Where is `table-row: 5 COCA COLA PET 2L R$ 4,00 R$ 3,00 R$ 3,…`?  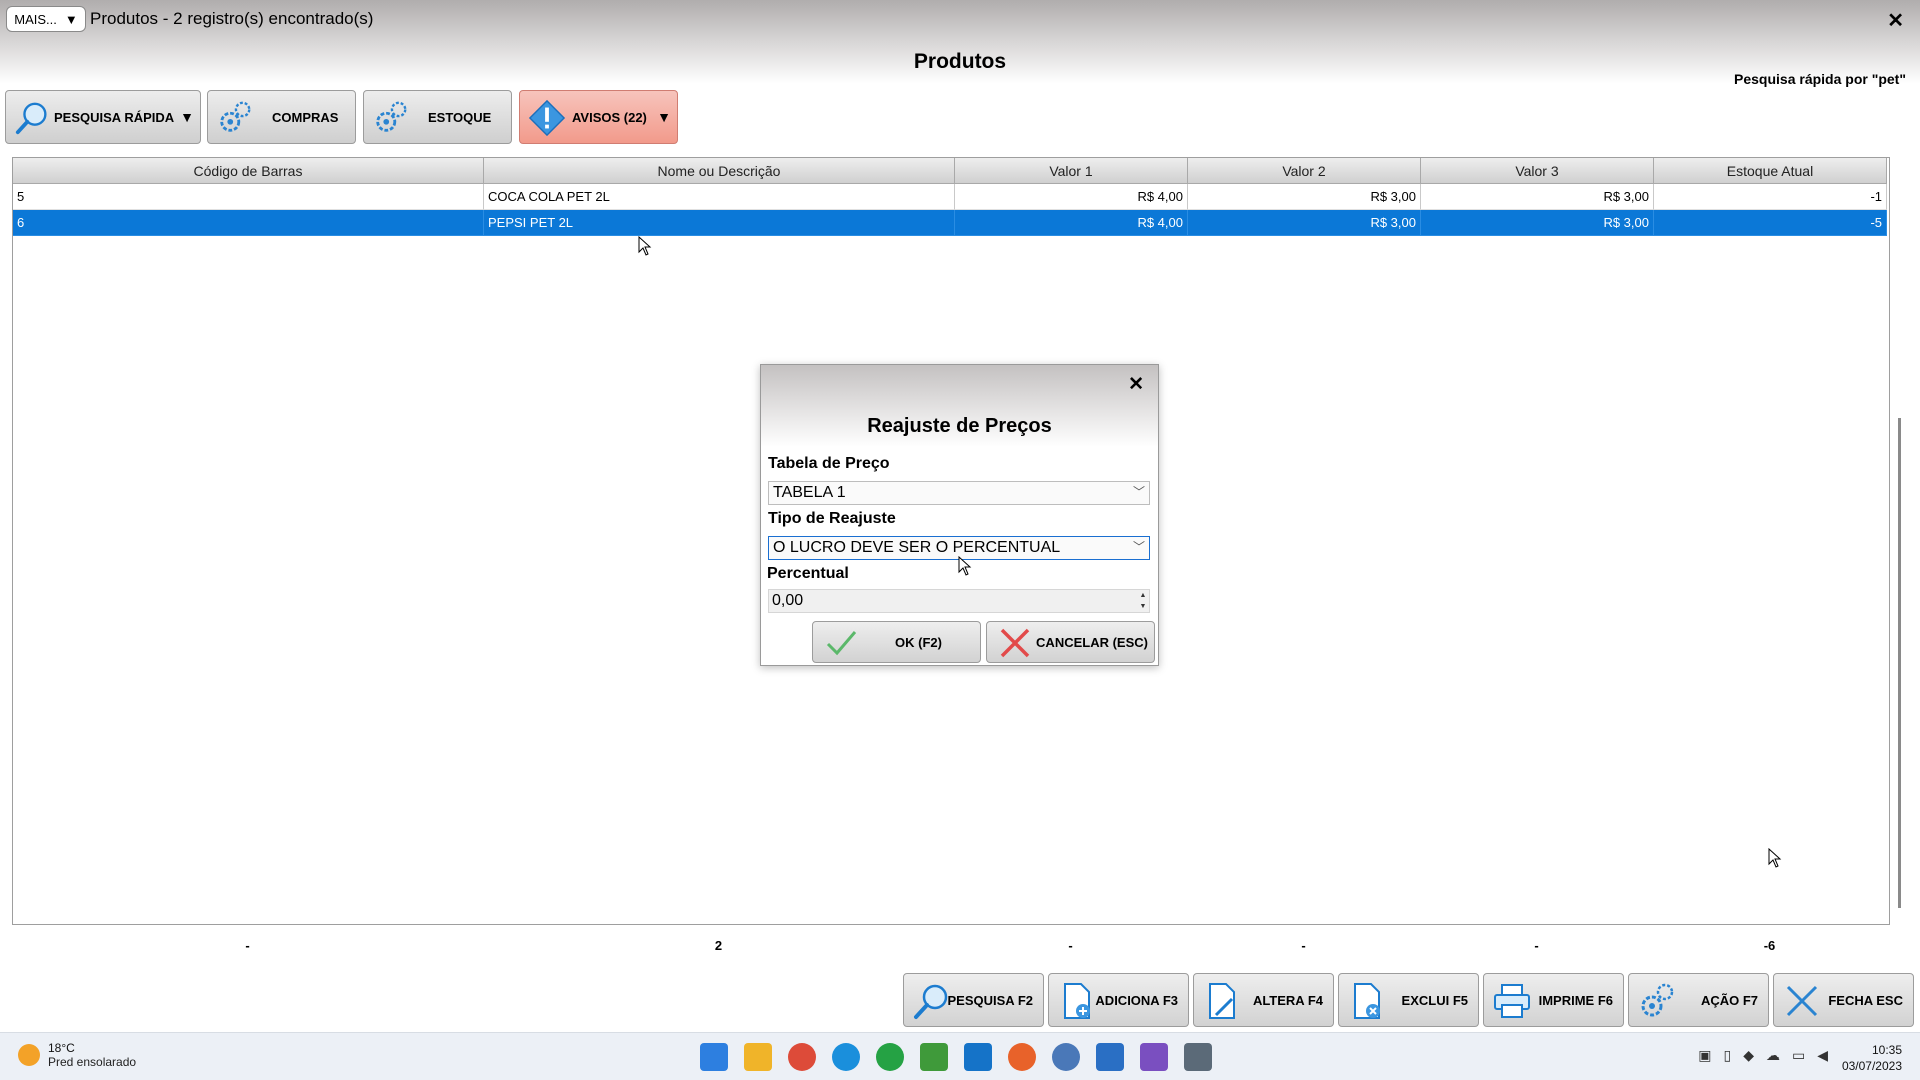
table-row: 5 COCA COLA PET 2L R$ 4,00 R$ 3,00 R$ 3,… is located at coordinates (950, 197).